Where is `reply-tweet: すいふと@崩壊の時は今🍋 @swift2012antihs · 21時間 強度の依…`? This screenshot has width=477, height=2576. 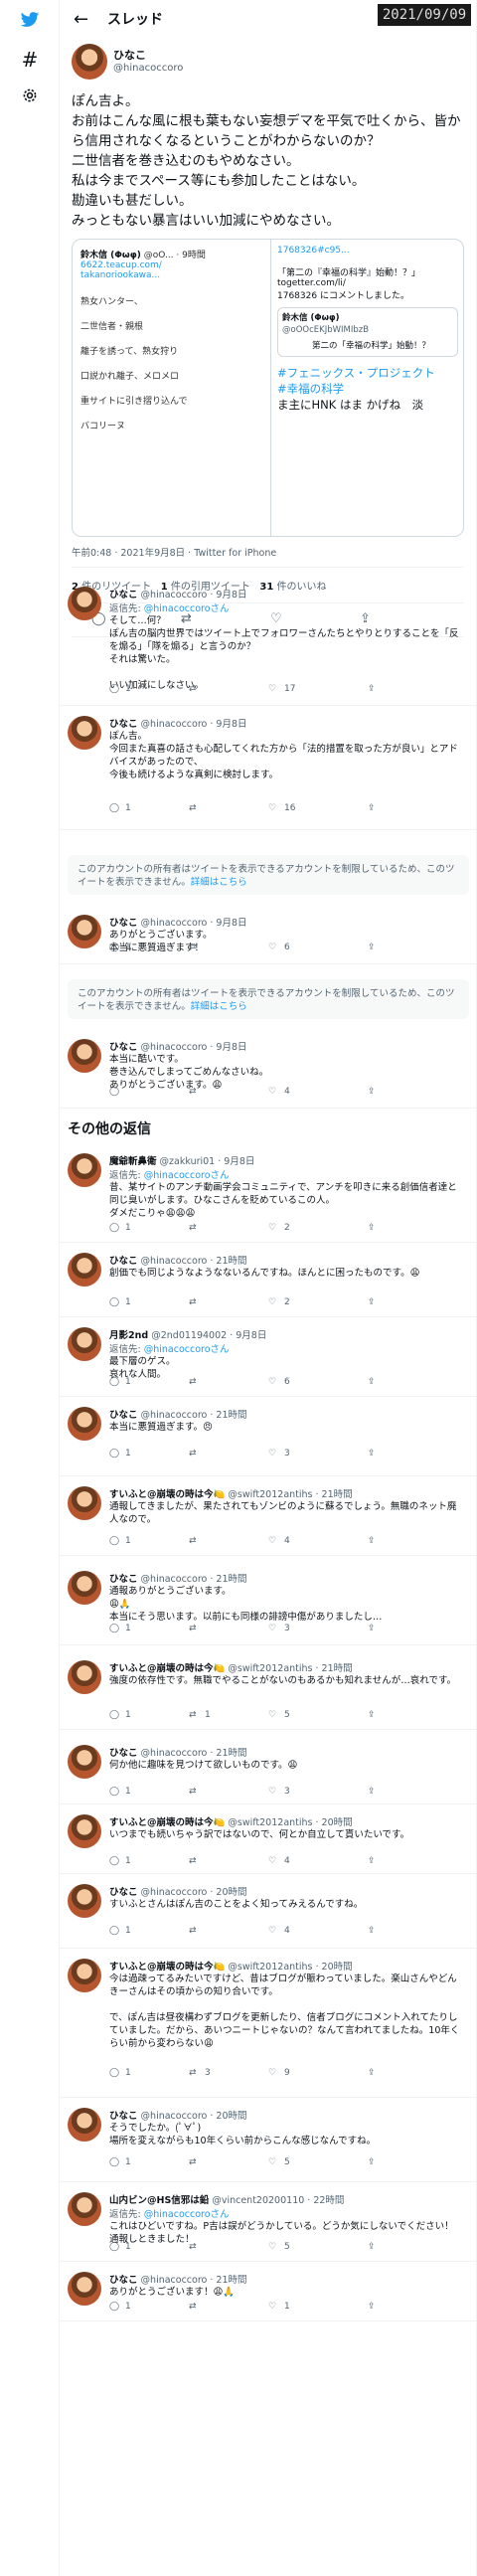
reply-tweet: すいふと@崩壊の時は今🍋 @swift2012antihs · 21時間 強度の依… is located at coordinates (268, 1690).